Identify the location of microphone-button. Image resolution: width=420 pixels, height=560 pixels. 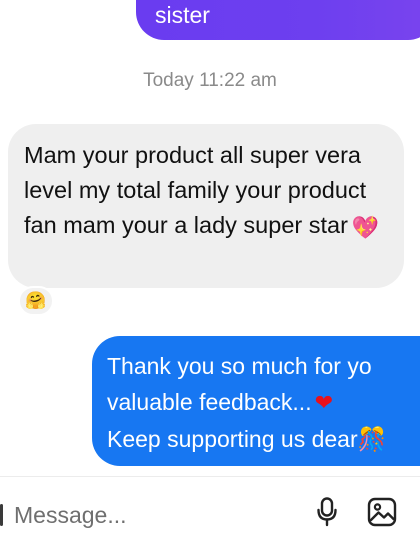
(327, 512).